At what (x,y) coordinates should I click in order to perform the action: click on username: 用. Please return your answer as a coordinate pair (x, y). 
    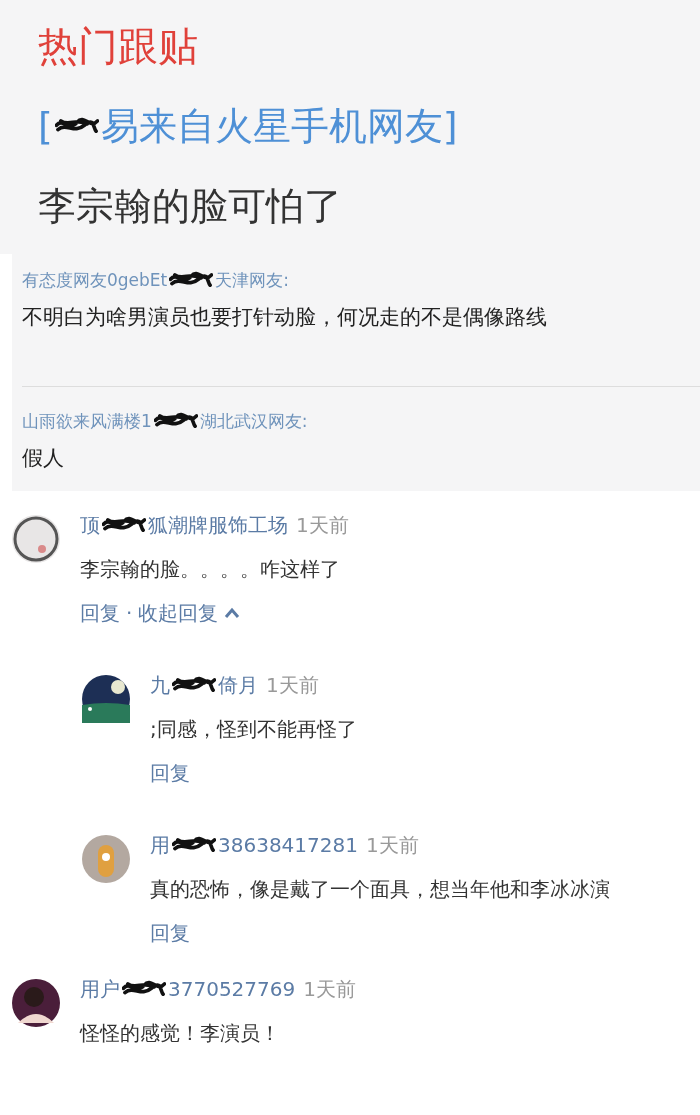
    Looking at the image, I should click on (160, 845).